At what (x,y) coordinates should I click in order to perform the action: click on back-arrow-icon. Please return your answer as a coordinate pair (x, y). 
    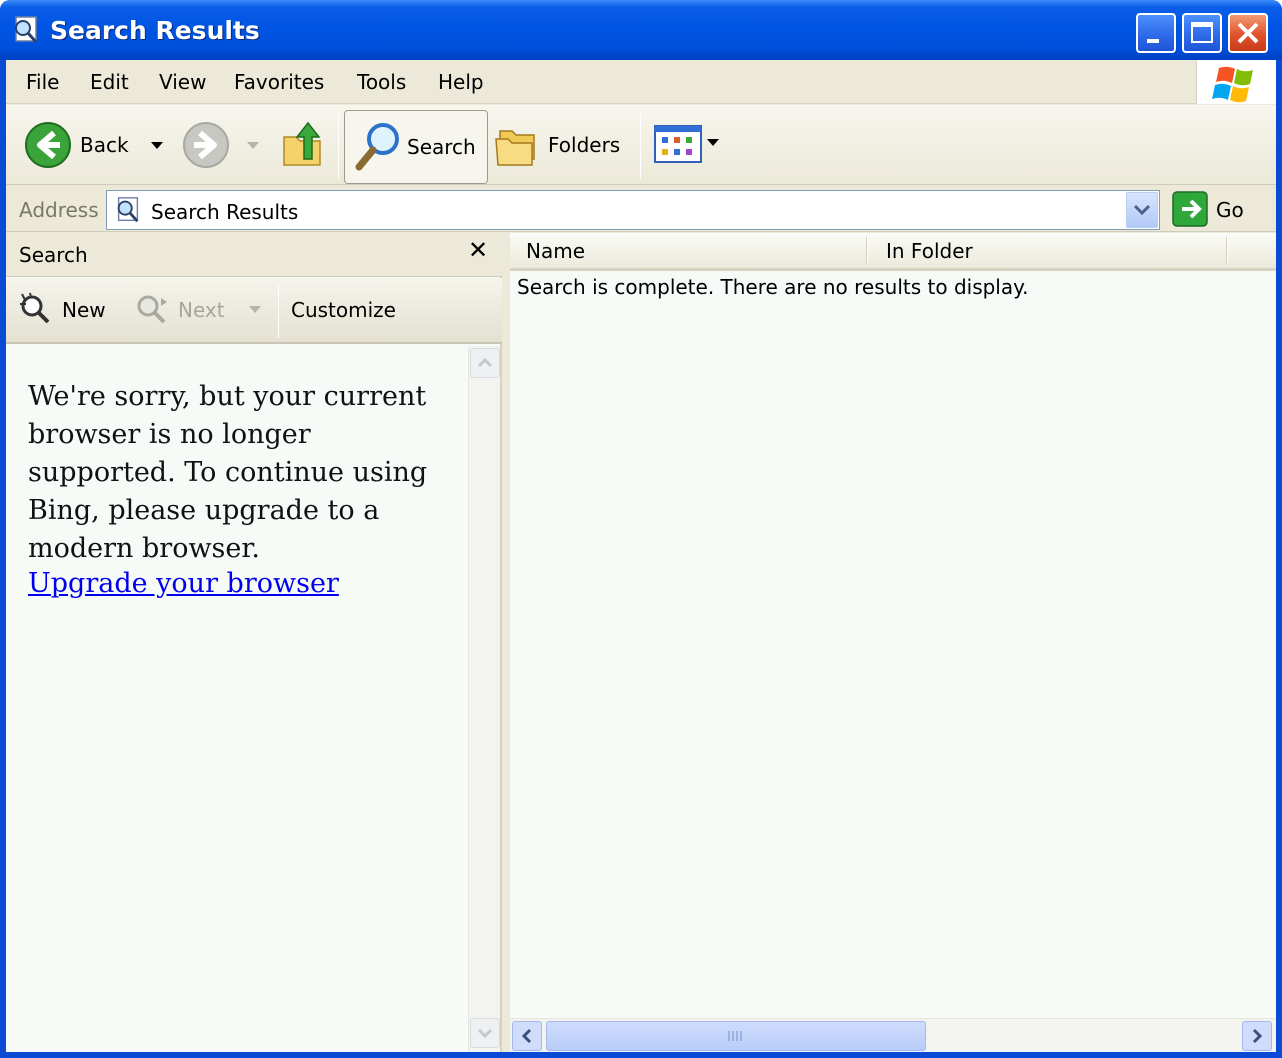
    Looking at the image, I should click on (48, 145).